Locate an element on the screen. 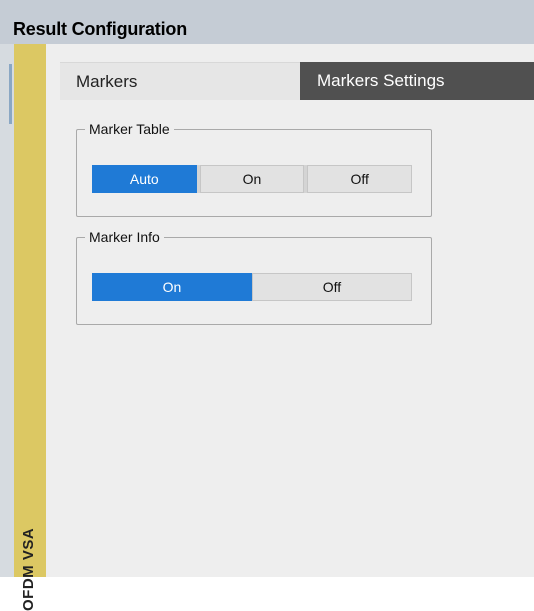 The image size is (534, 611). side-tab-ofdm-vsa: OFDM VSA is located at coordinates (30, 327).